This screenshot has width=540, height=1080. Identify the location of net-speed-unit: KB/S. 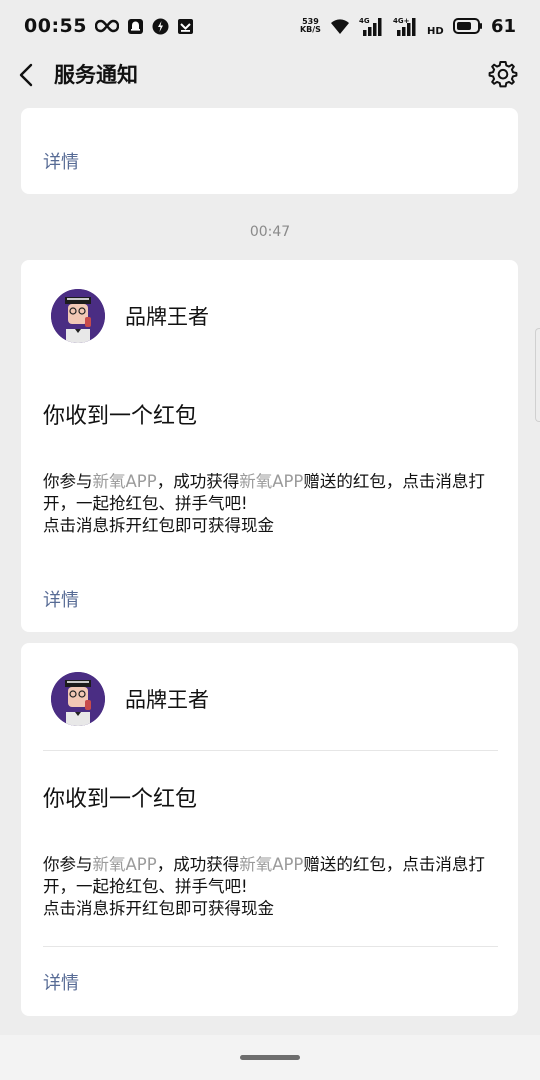
(310, 29).